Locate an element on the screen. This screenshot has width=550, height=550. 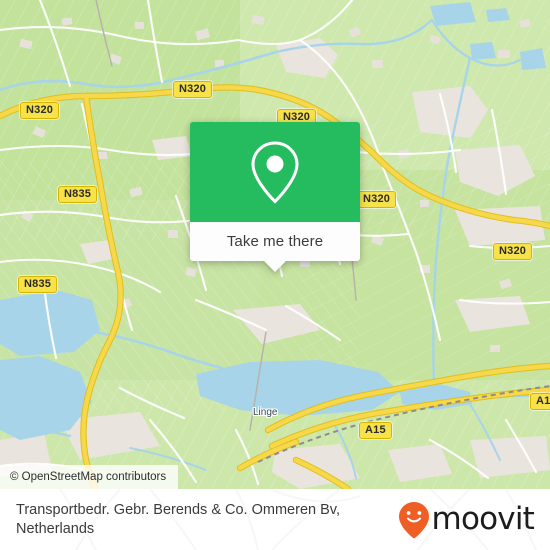
map-pin-icon is located at coordinates (275, 172).